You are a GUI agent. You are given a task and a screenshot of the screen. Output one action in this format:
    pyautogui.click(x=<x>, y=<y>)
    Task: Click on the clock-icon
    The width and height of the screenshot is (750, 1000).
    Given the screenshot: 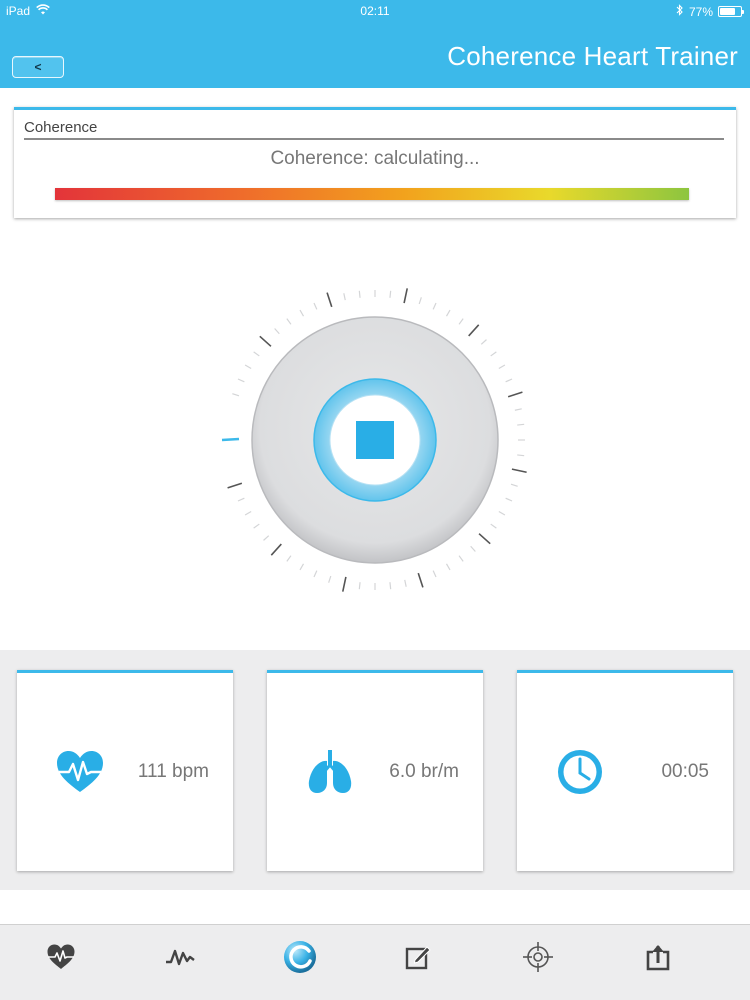 What is the action you would take?
    pyautogui.click(x=580, y=772)
    